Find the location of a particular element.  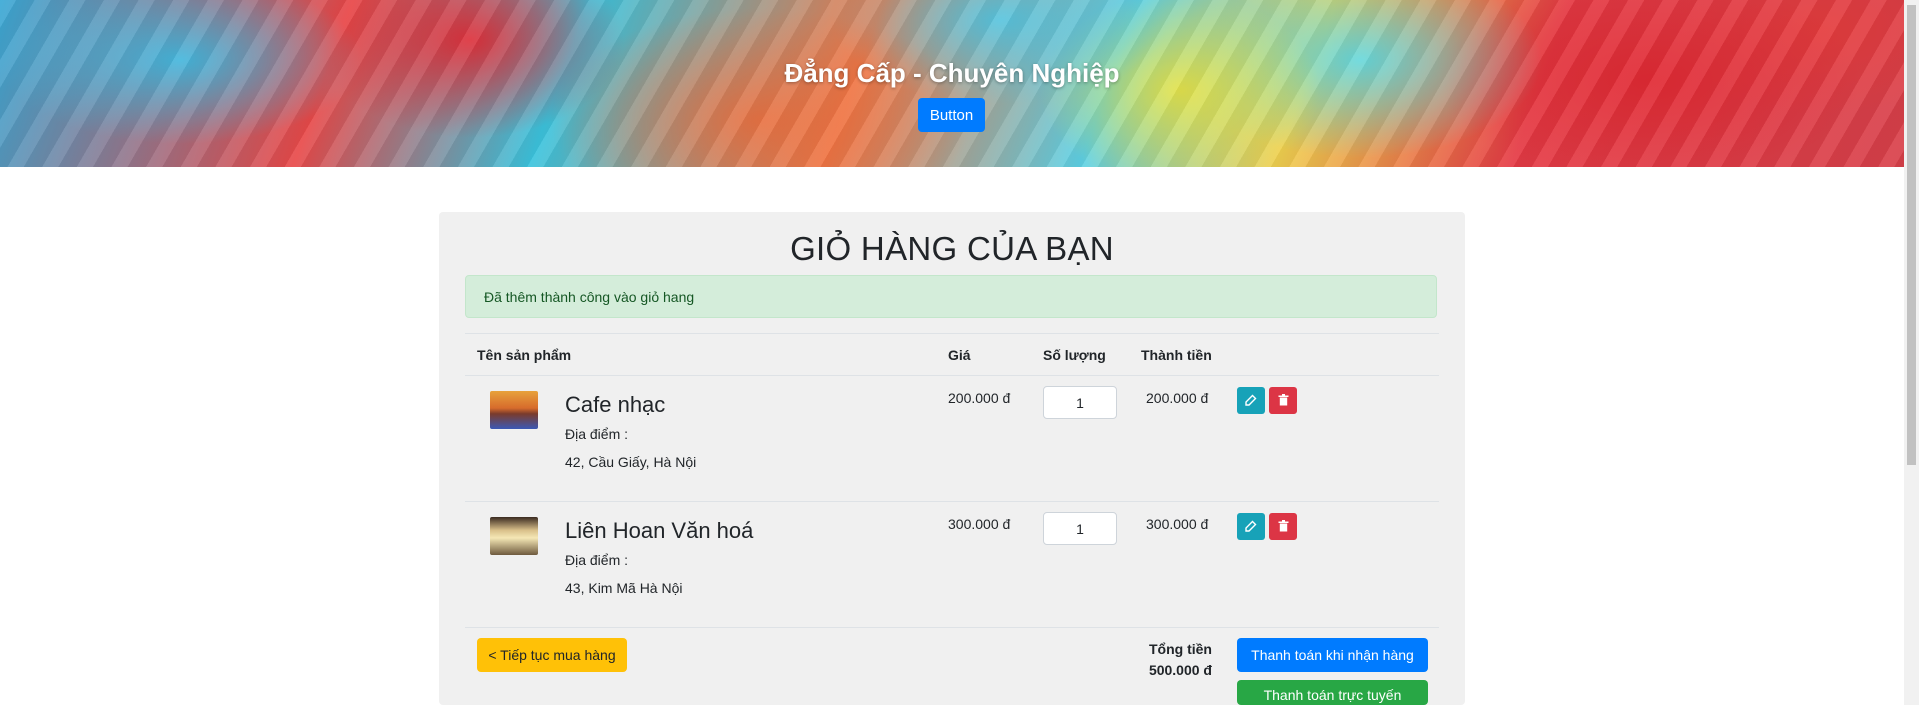

hero-title: Đẳng Cấp - Chuyên Nghiệp is located at coordinates (952, 73).